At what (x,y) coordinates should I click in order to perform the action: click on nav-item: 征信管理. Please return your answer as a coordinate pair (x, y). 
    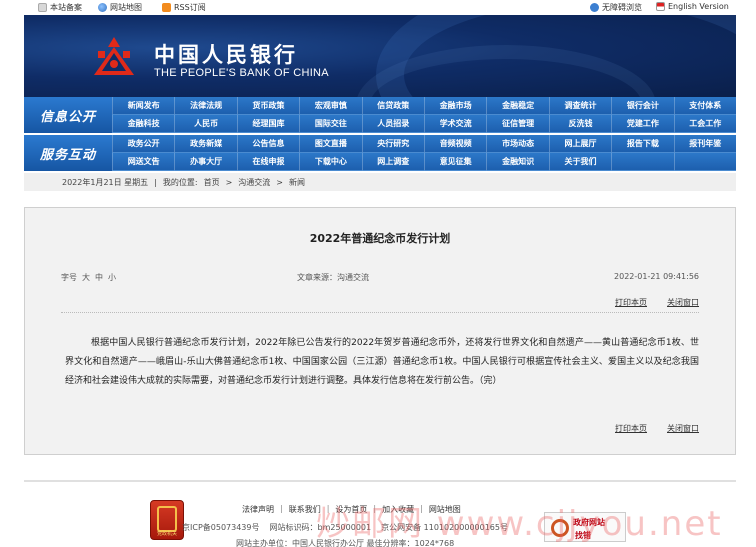
    Looking at the image, I should click on (517, 124).